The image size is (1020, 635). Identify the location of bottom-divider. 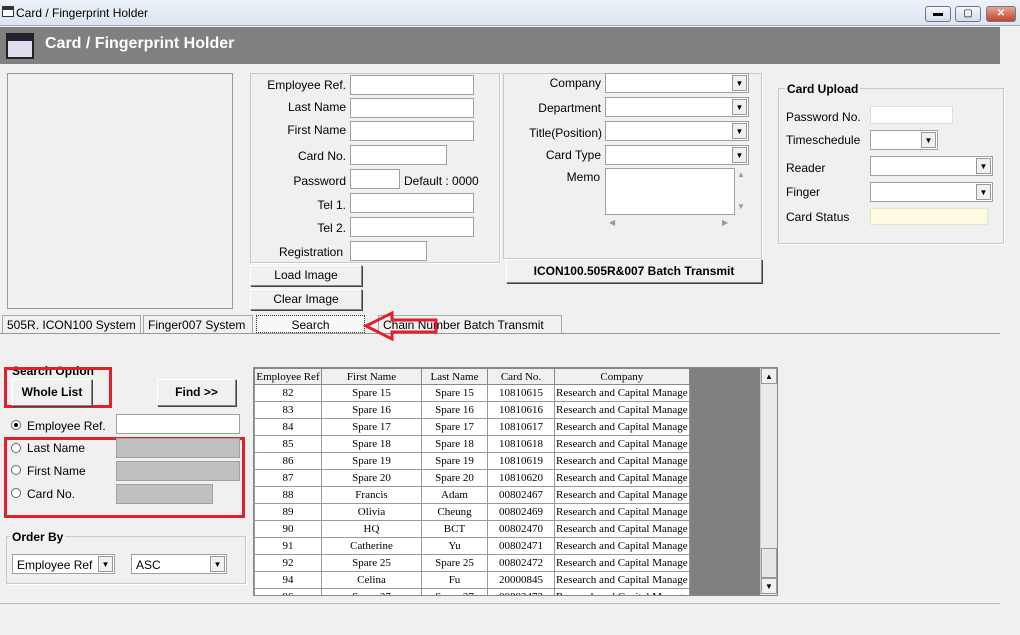
(500, 603).